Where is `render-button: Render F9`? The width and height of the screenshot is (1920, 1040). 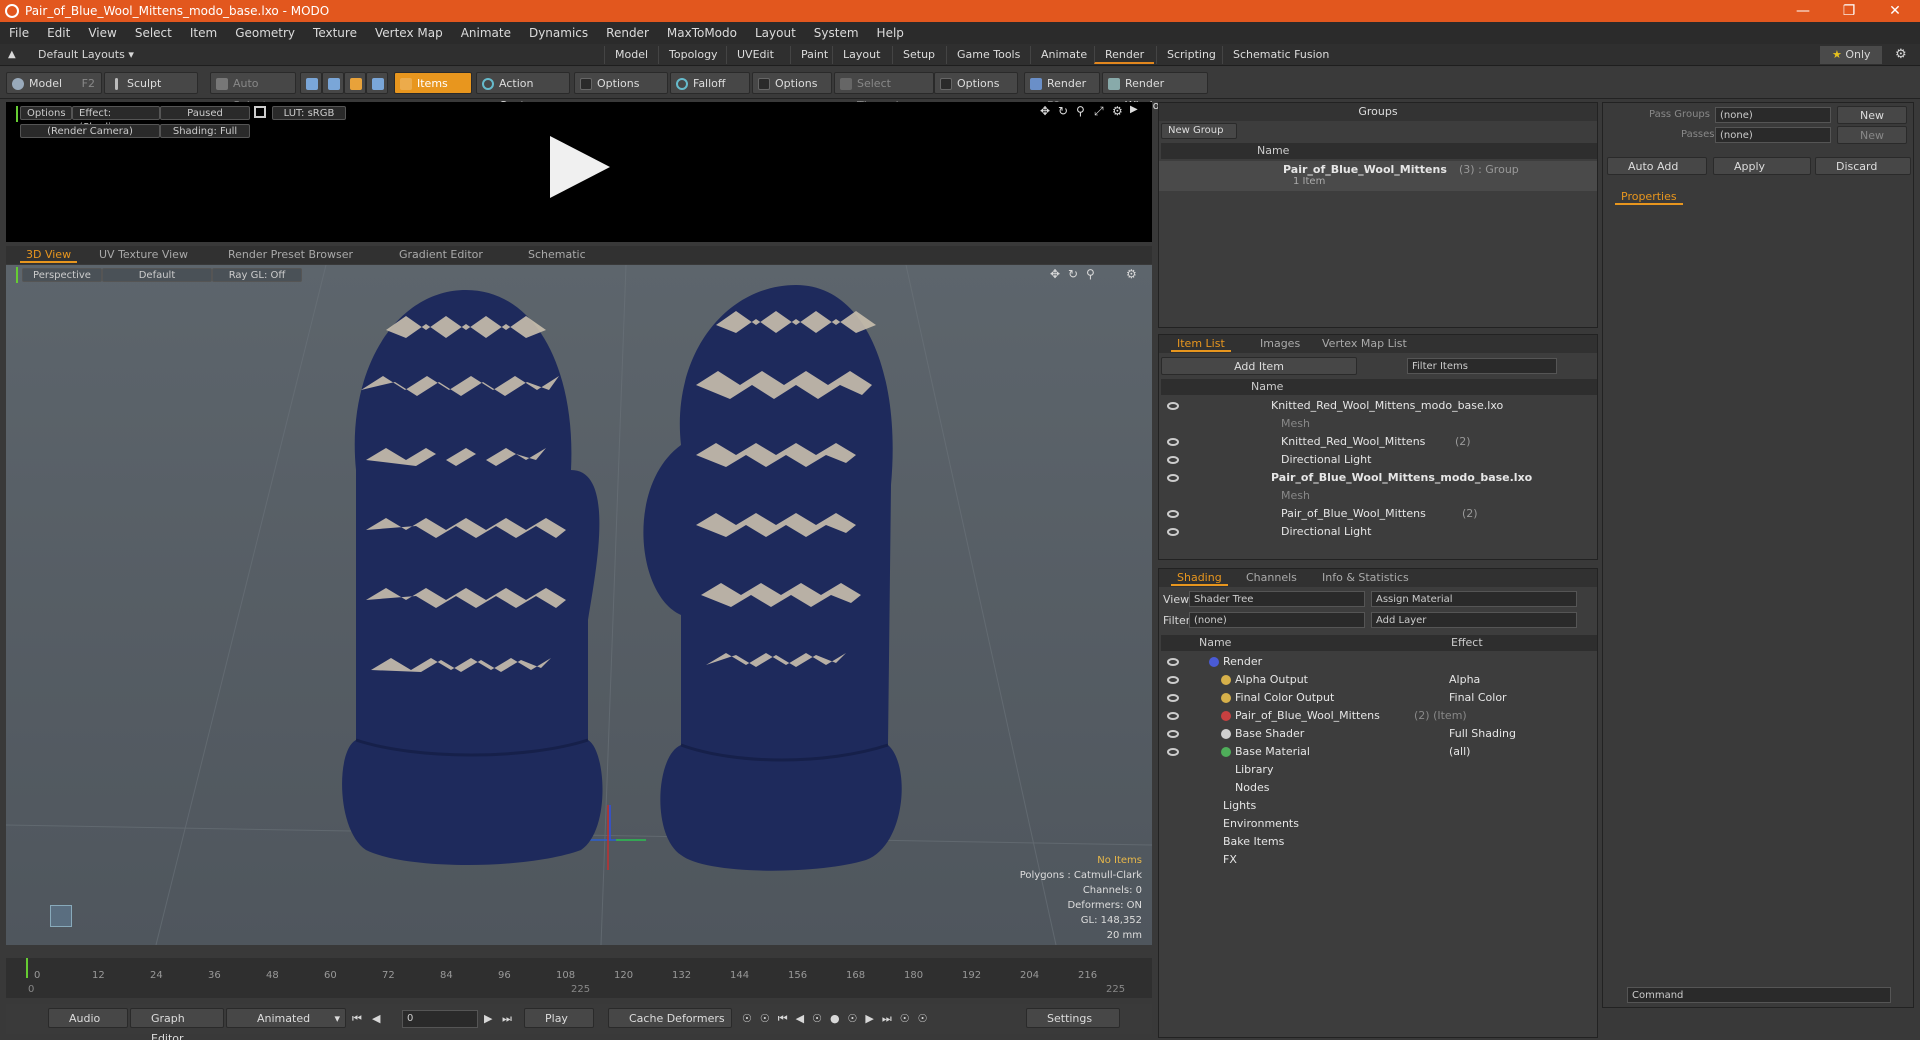
render-button: Render F9 is located at coordinates (1062, 92).